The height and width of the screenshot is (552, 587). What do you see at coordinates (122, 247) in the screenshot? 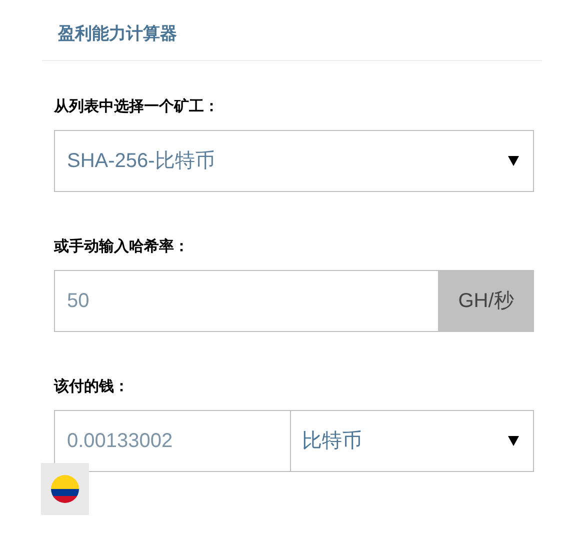
I see `field-label: 或手动输入哈希率：` at bounding box center [122, 247].